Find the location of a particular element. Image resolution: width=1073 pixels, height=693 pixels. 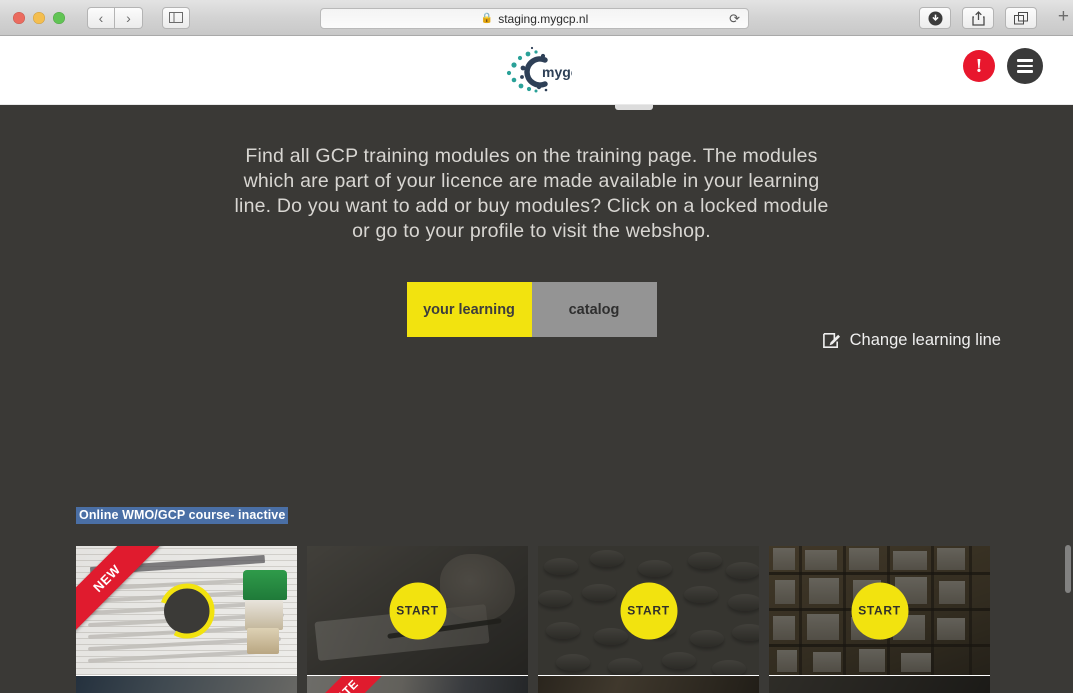

chevron-left-icon: ‹ is located at coordinates (101, 17).